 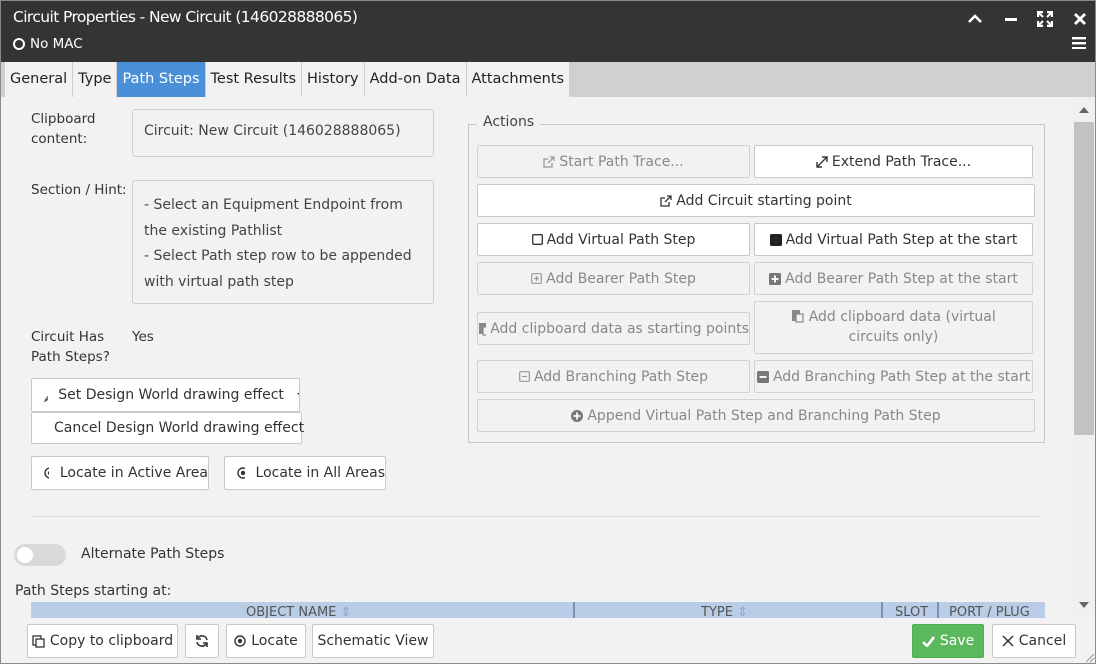 I want to click on add-circuit-starting-point-button: Add Circuit starting point, so click(x=756, y=200).